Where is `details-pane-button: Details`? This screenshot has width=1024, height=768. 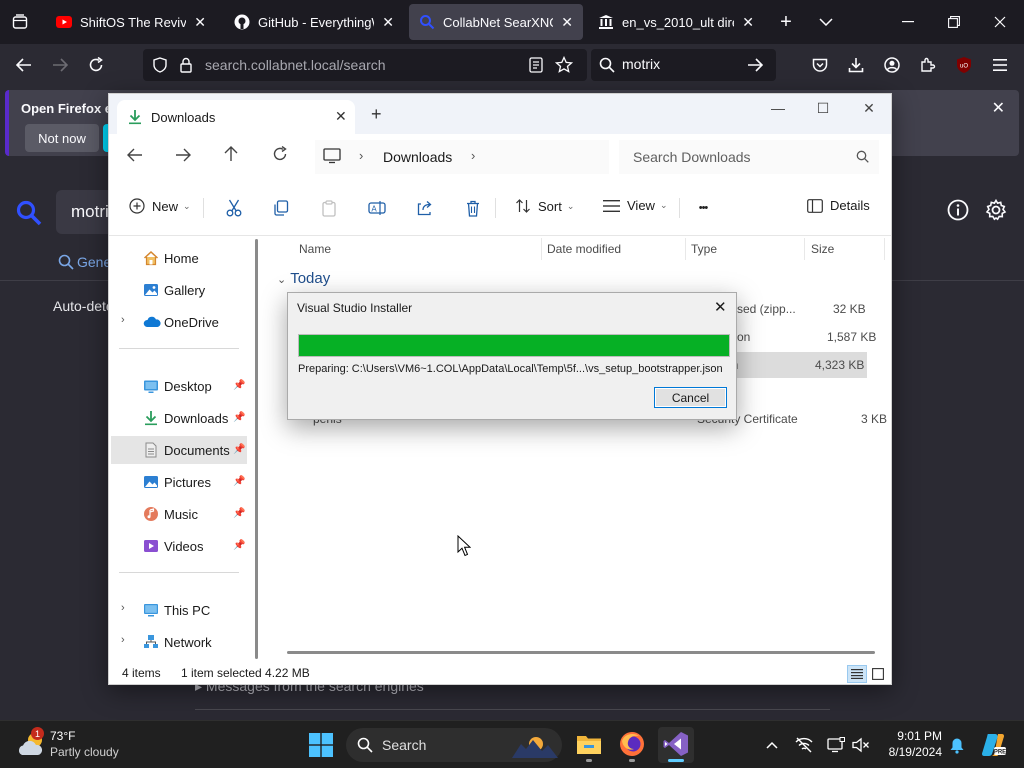
details-pane-button: Details is located at coordinates (838, 205).